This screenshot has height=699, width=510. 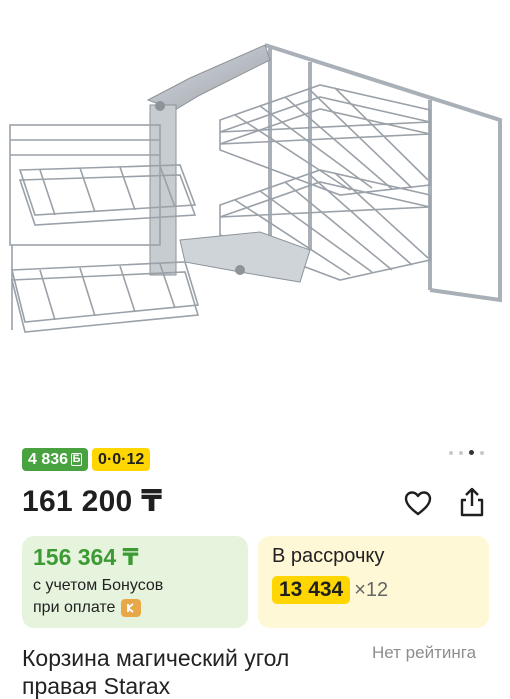 I want to click on share-icon, so click(x=472, y=502).